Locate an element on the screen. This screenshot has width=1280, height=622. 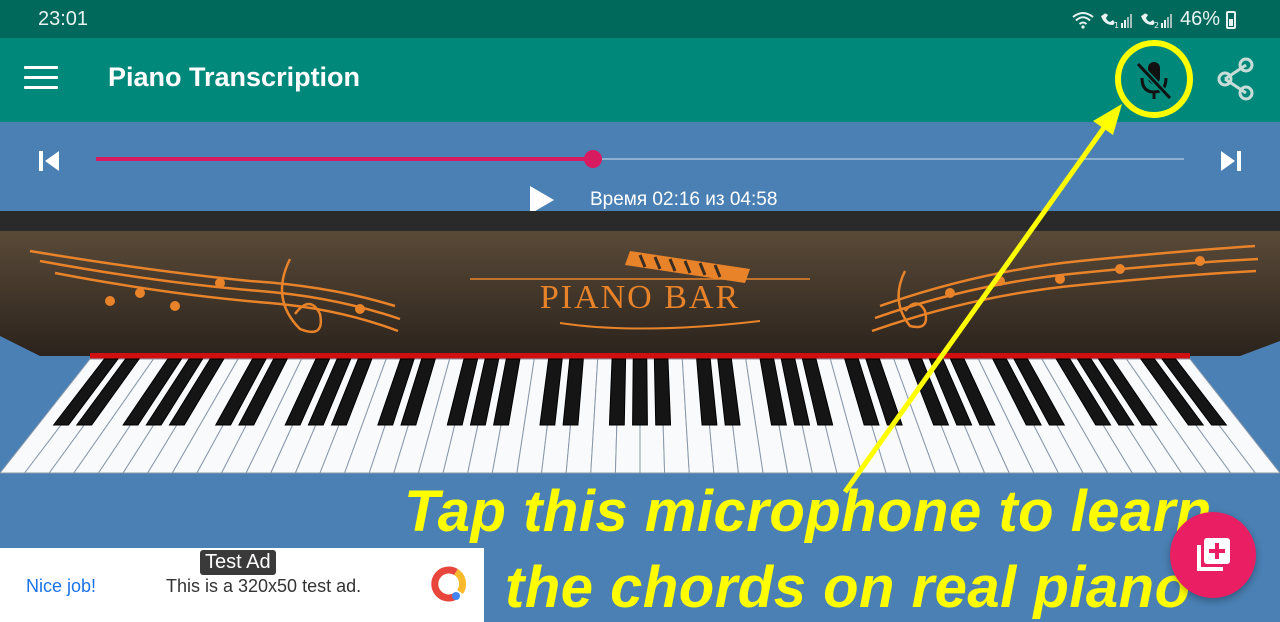
skip-previous-icon is located at coordinates (49, 161).